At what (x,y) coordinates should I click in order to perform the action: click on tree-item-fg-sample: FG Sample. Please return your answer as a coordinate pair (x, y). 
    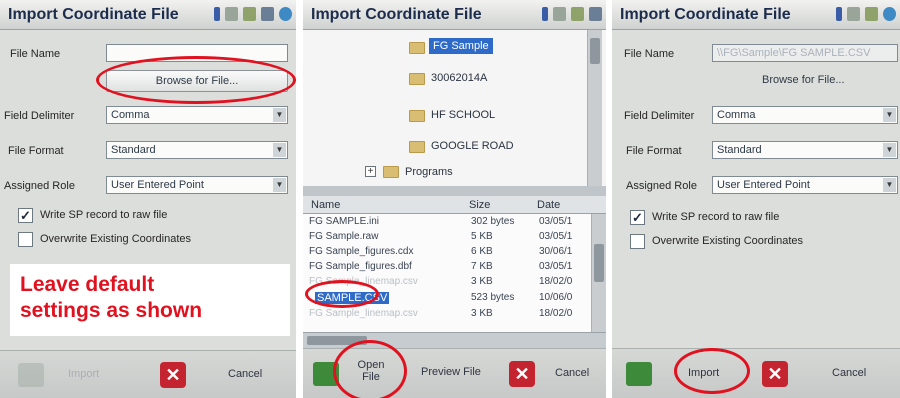
    Looking at the image, I should click on (461, 46).